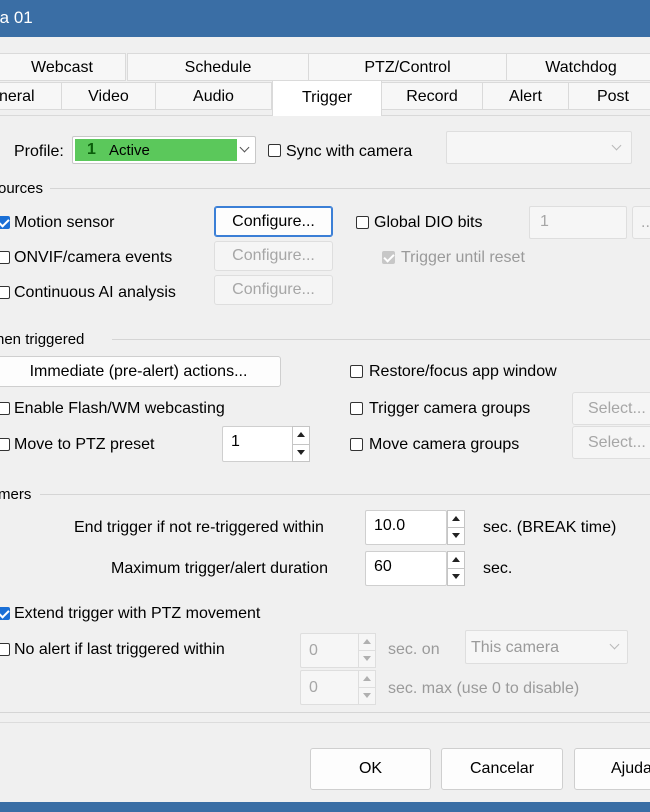 The image size is (650, 812). I want to click on ptz-preset-field: 1, so click(258, 444).